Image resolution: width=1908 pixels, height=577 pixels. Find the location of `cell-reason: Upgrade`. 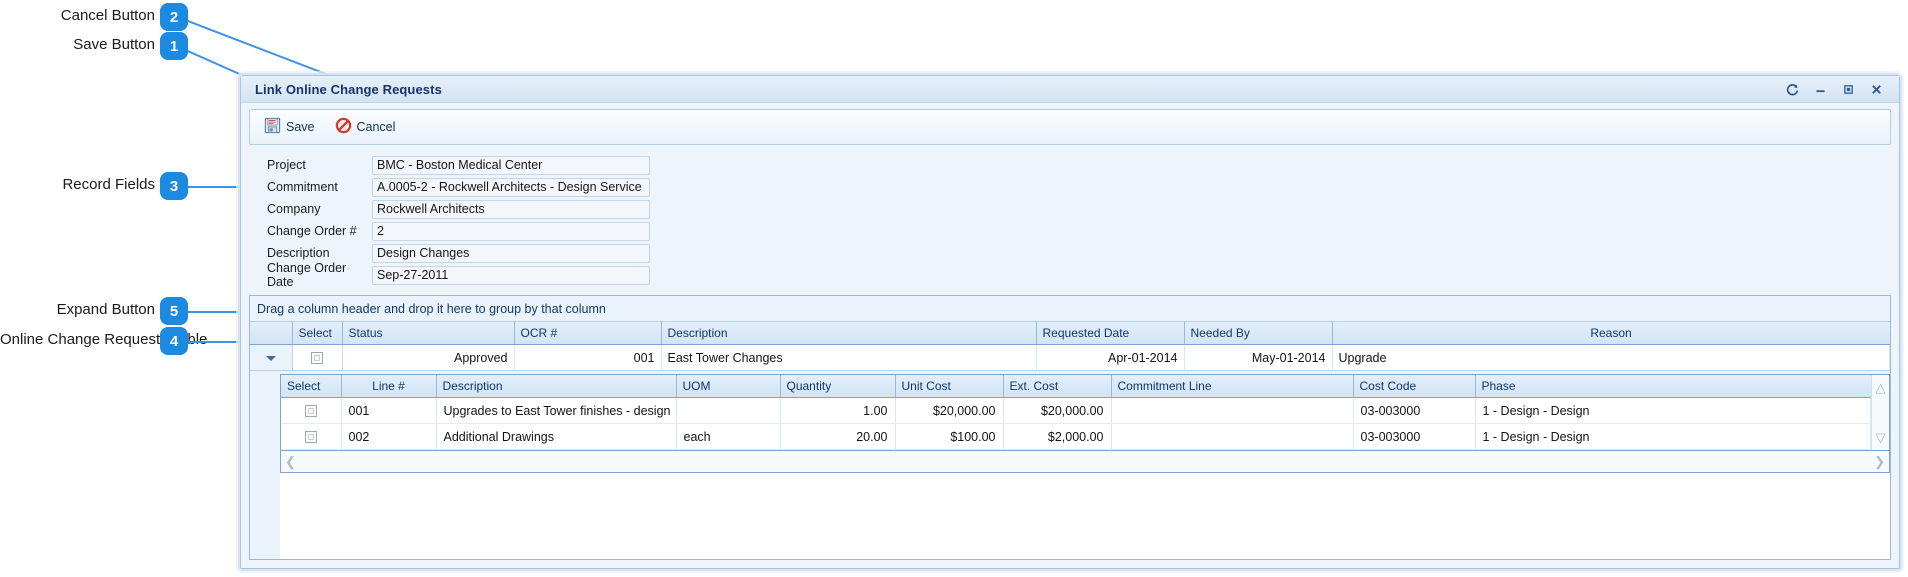

cell-reason: Upgrade is located at coordinates (1611, 357).